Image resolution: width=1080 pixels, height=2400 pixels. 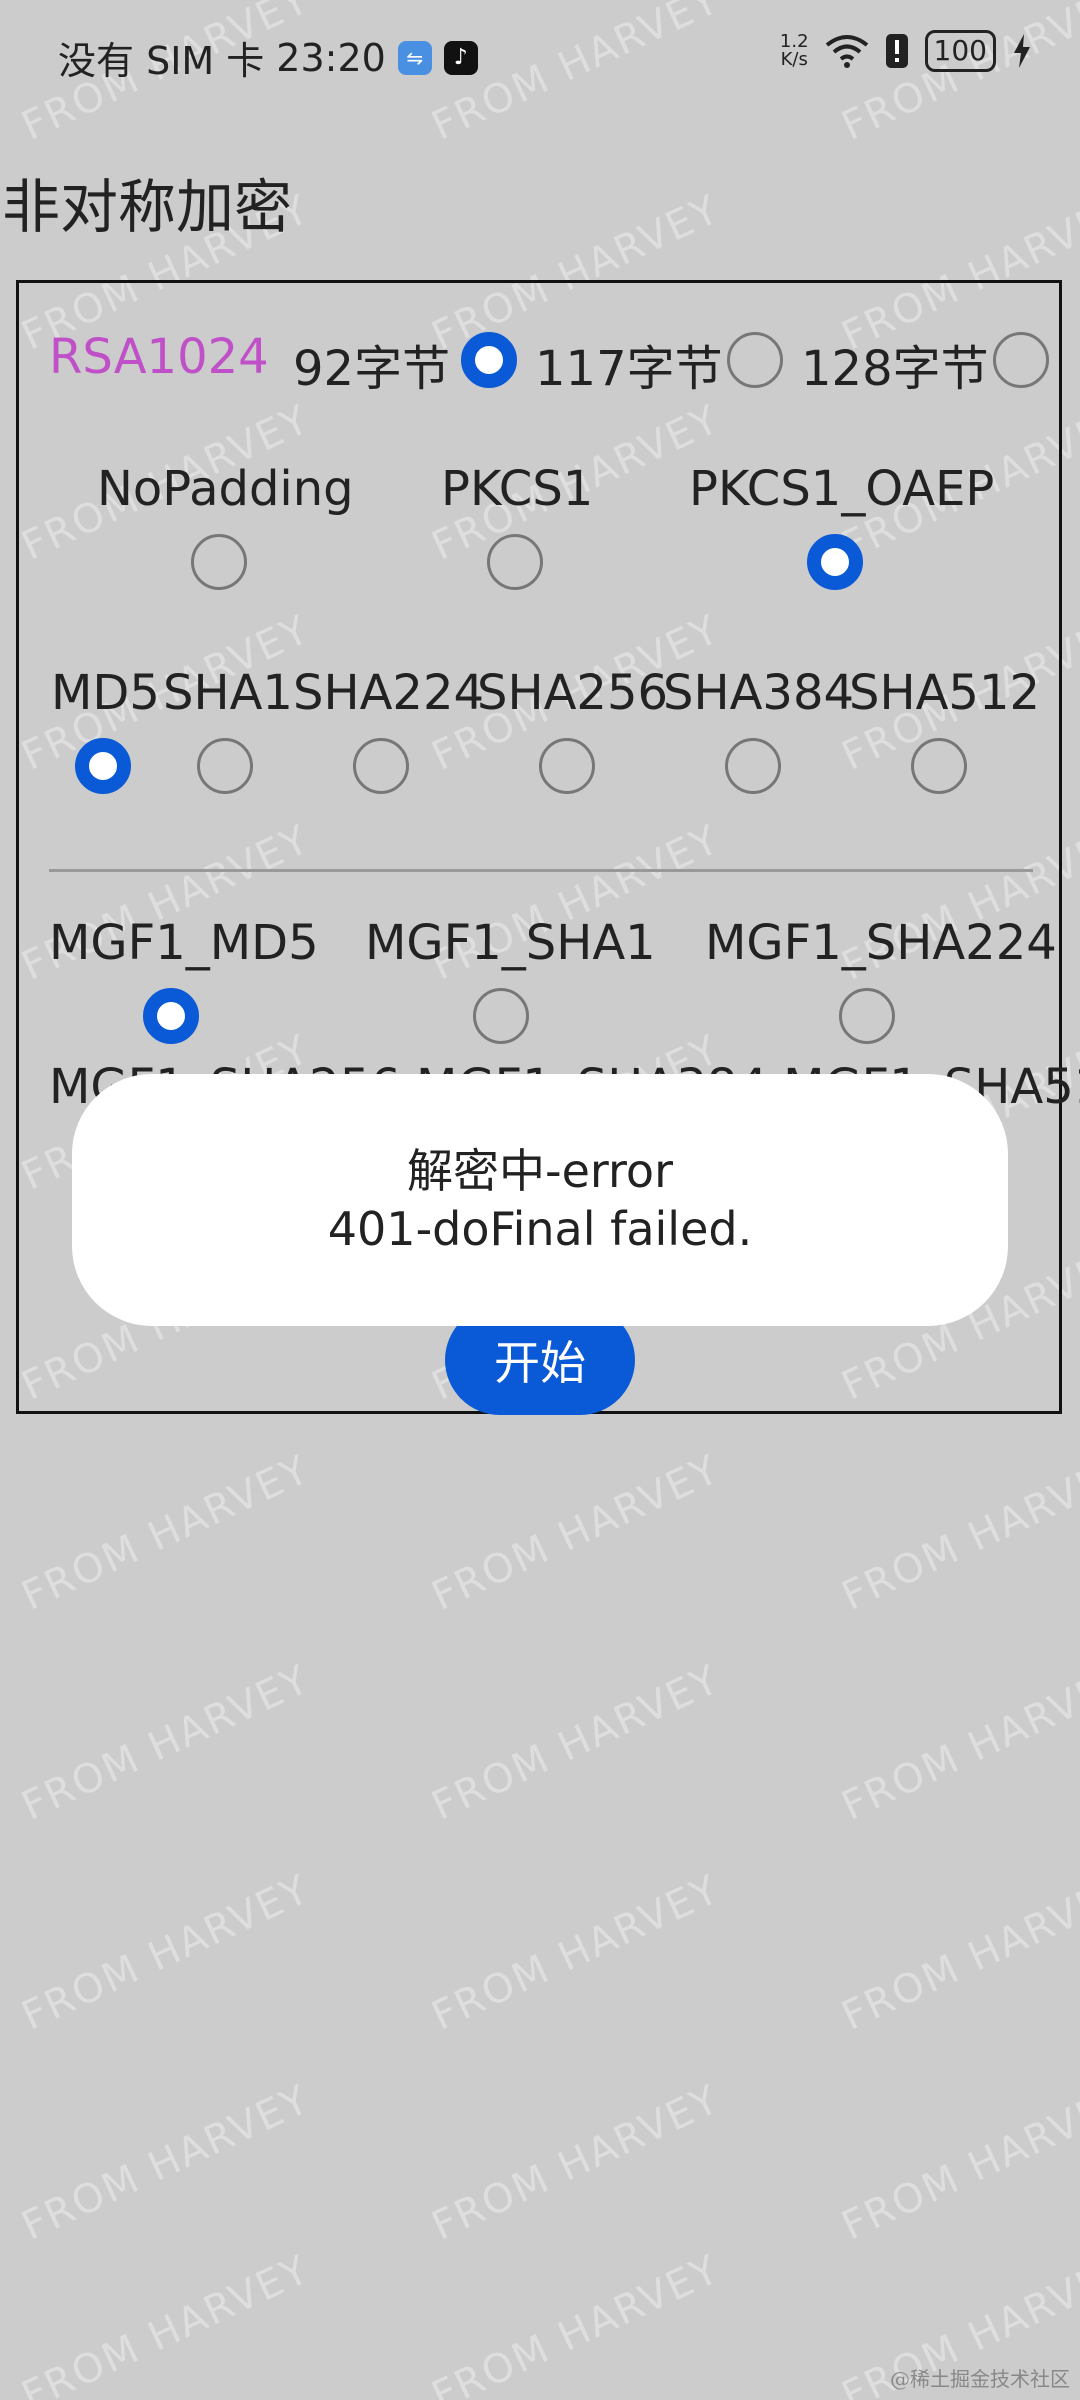 I want to click on key-size-label-128: 128字节, so click(x=895, y=369).